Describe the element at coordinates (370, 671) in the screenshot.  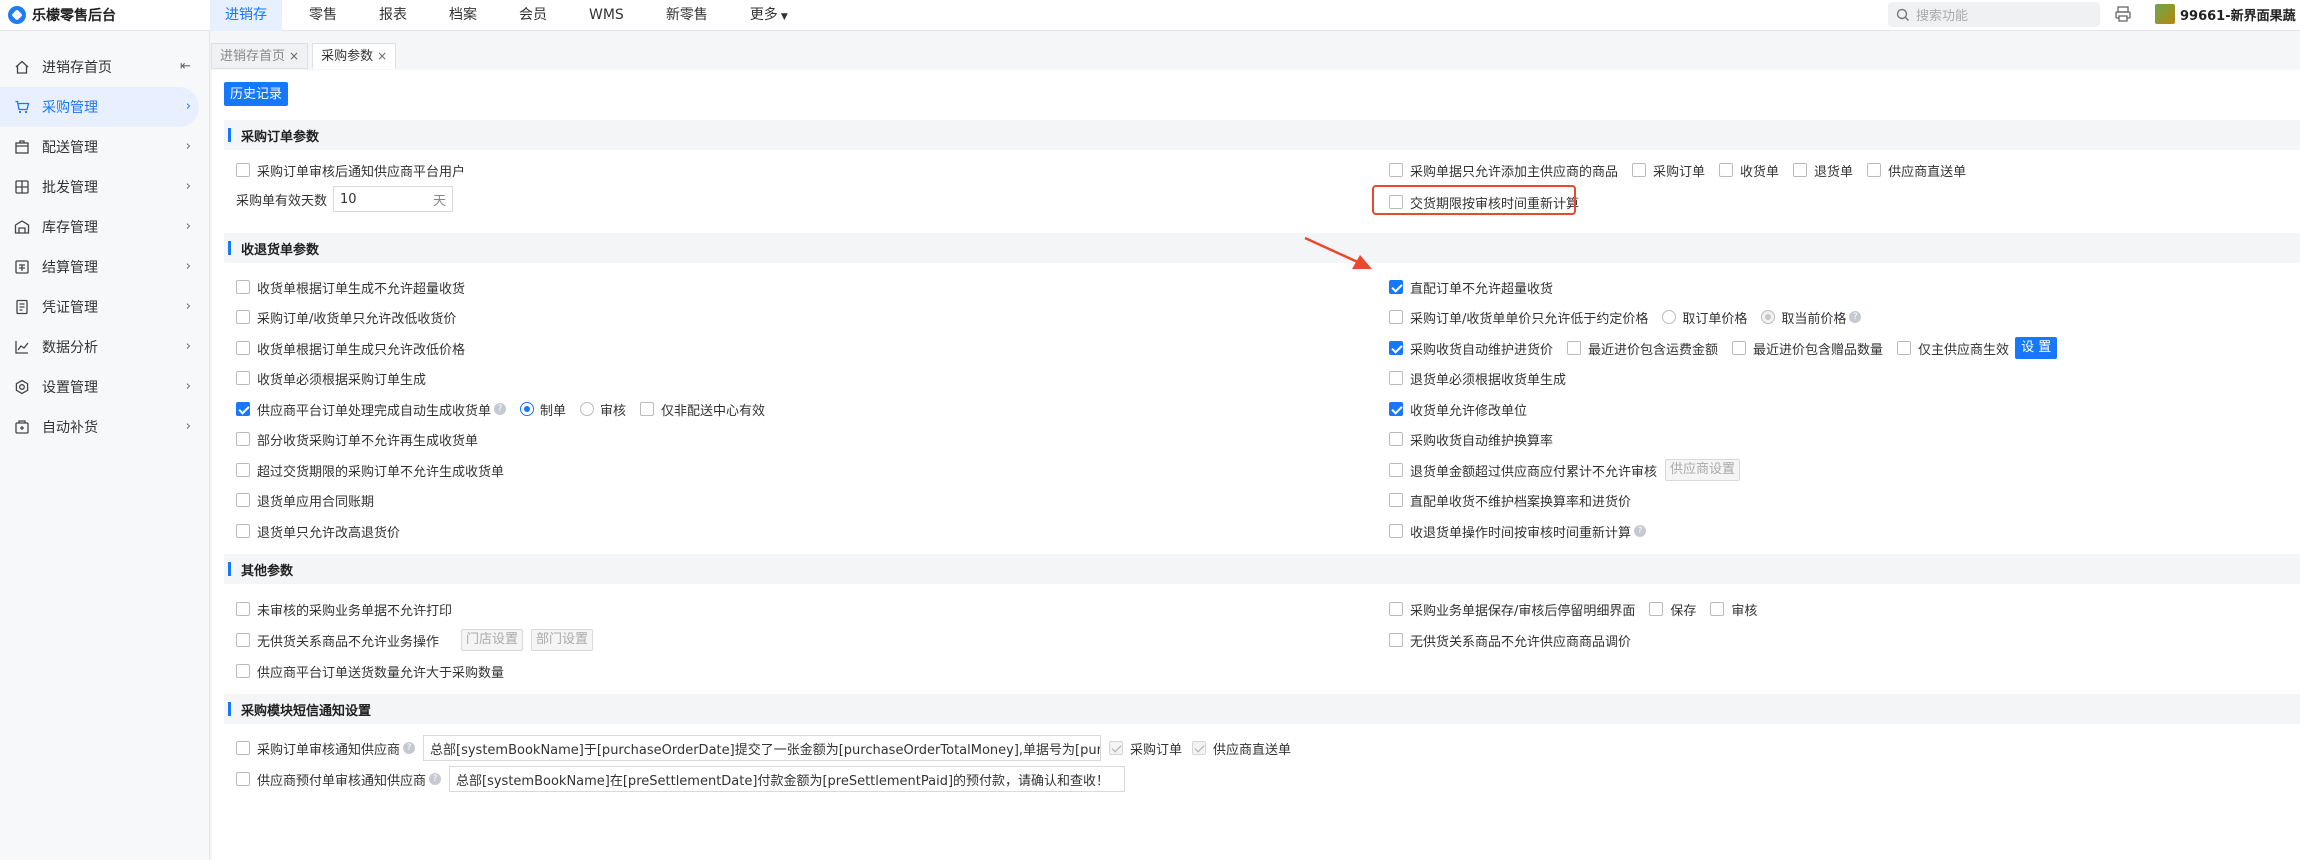
I see `other-left-3: 供应商平台订单送货数量允许大于采购数量` at that location.